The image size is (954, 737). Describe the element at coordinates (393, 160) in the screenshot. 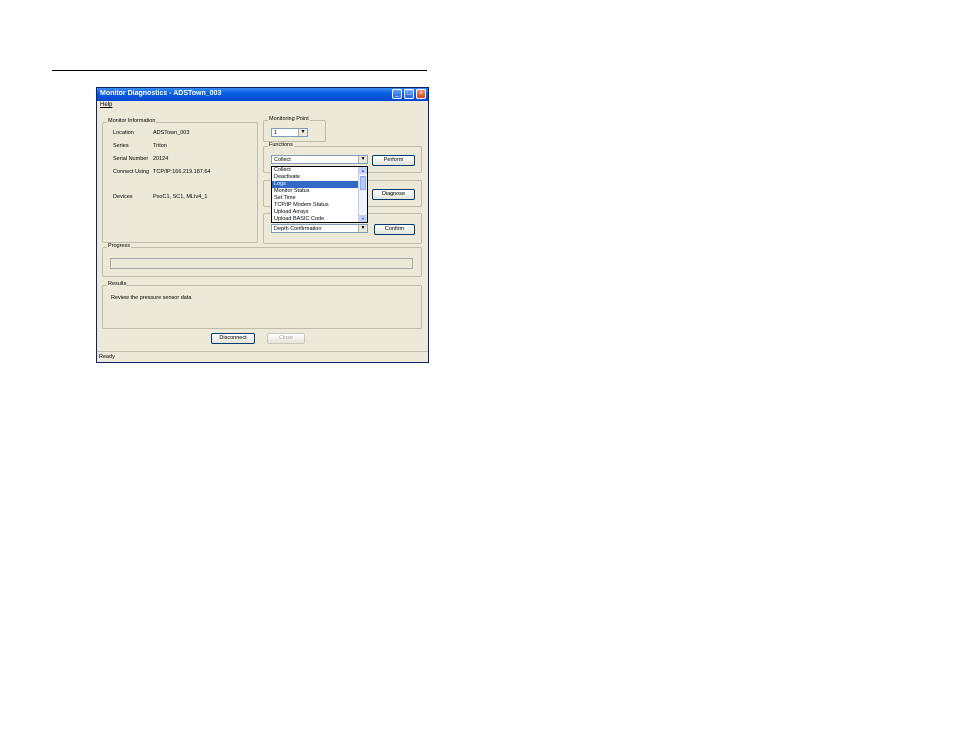

I see `perform-button: Perform` at that location.